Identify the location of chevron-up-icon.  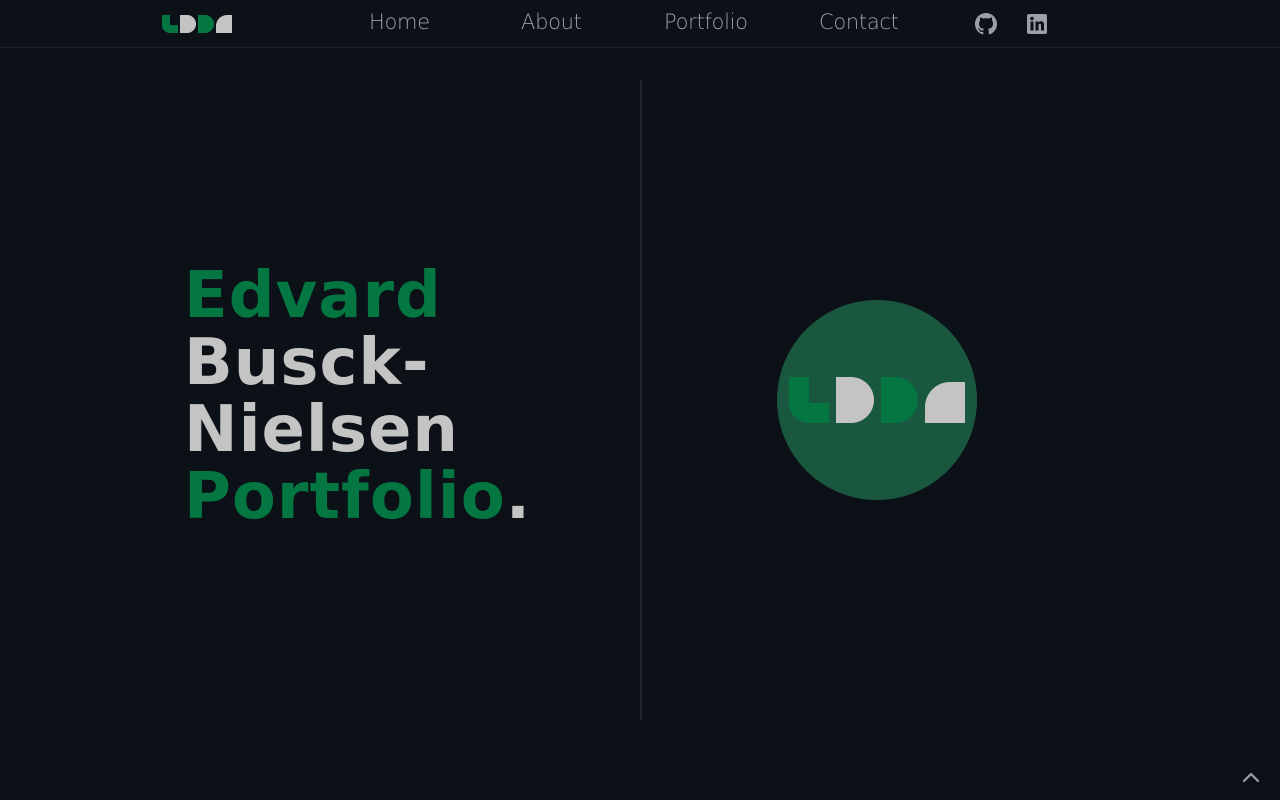
(1251, 777).